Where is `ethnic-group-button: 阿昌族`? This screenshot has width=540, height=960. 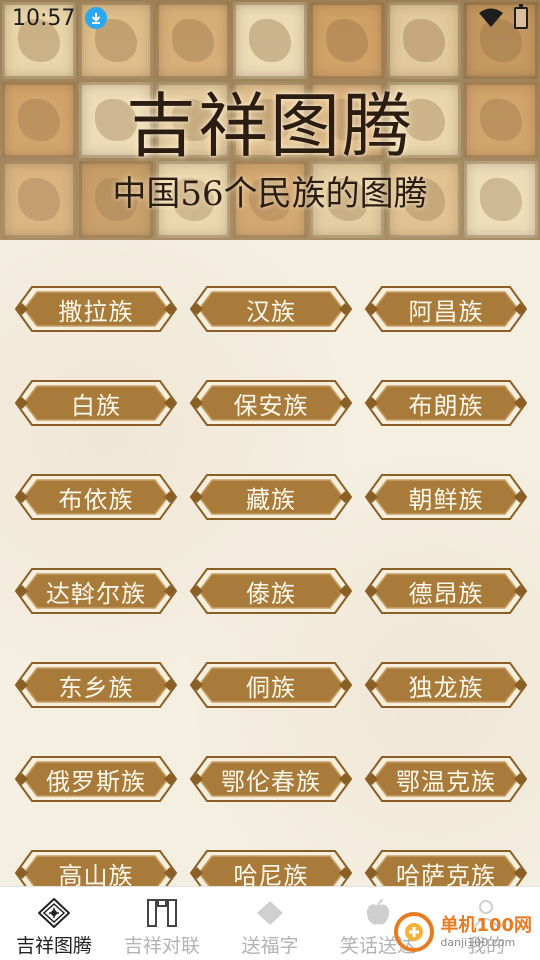
ethnic-group-button: 阿昌族 is located at coordinates (446, 309).